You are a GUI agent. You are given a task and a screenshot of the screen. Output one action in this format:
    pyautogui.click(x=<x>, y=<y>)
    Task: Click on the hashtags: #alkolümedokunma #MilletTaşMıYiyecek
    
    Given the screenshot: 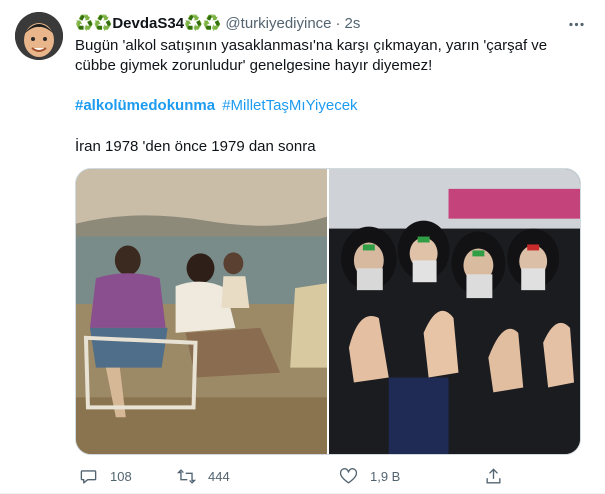 What is the action you would take?
    pyautogui.click(x=216, y=106)
    